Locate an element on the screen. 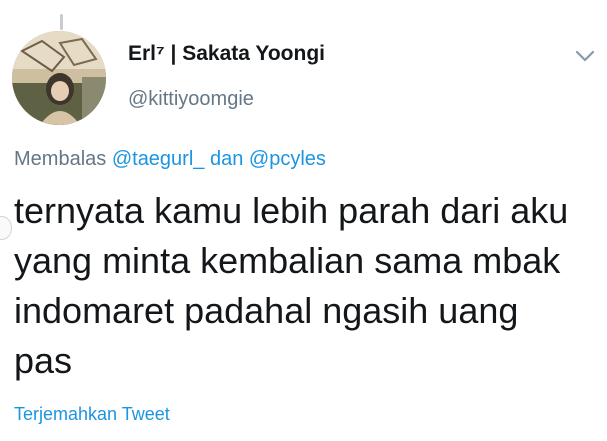 This screenshot has width=607, height=441. reply-prefix: Membalas is located at coordinates (60, 159).